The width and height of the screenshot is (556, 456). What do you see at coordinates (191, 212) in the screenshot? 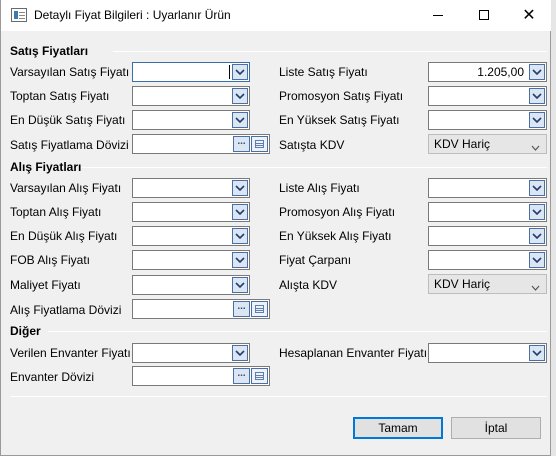
I see `wholesale-purchase-price-field` at bounding box center [191, 212].